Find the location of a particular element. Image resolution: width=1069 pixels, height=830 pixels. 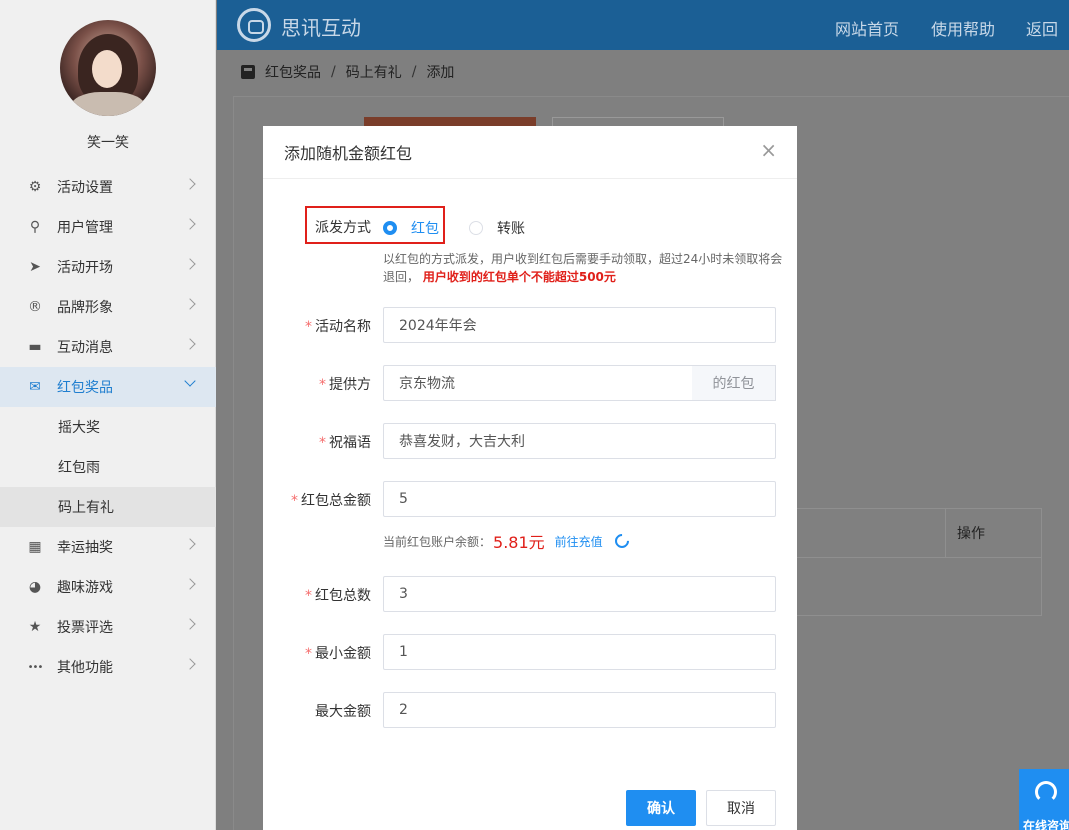

provider-input: 京东物流 is located at coordinates (538, 383).